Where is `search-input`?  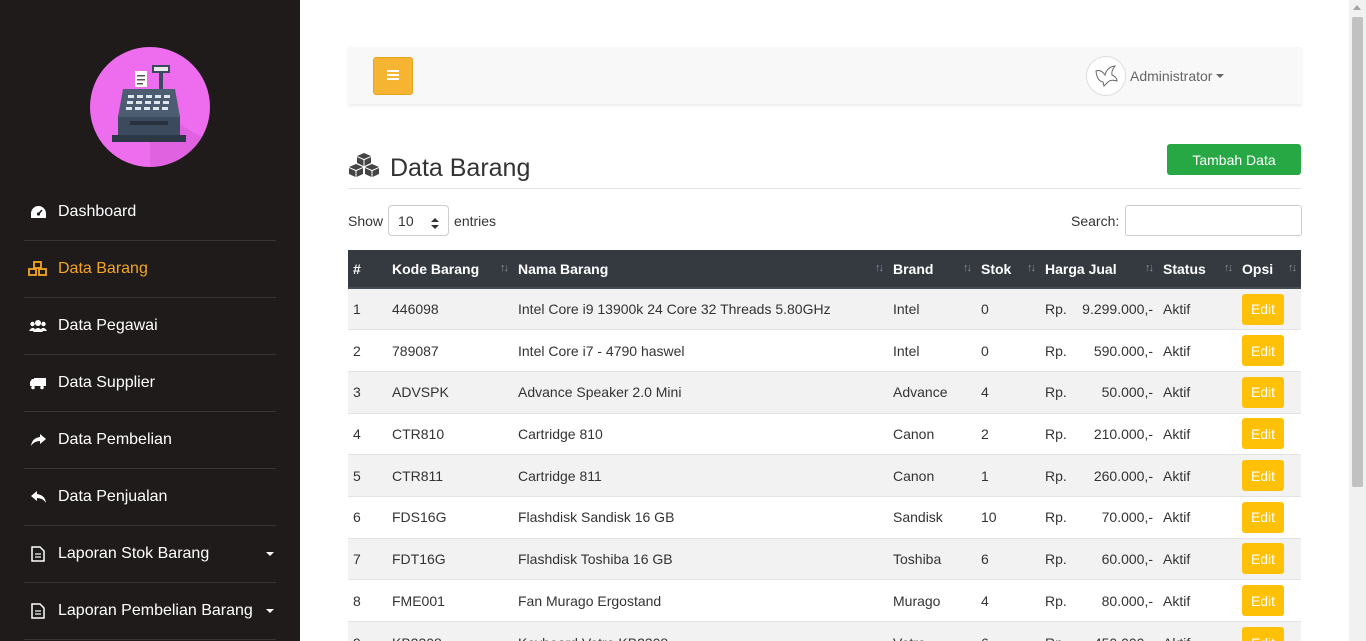
search-input is located at coordinates (1214, 220).